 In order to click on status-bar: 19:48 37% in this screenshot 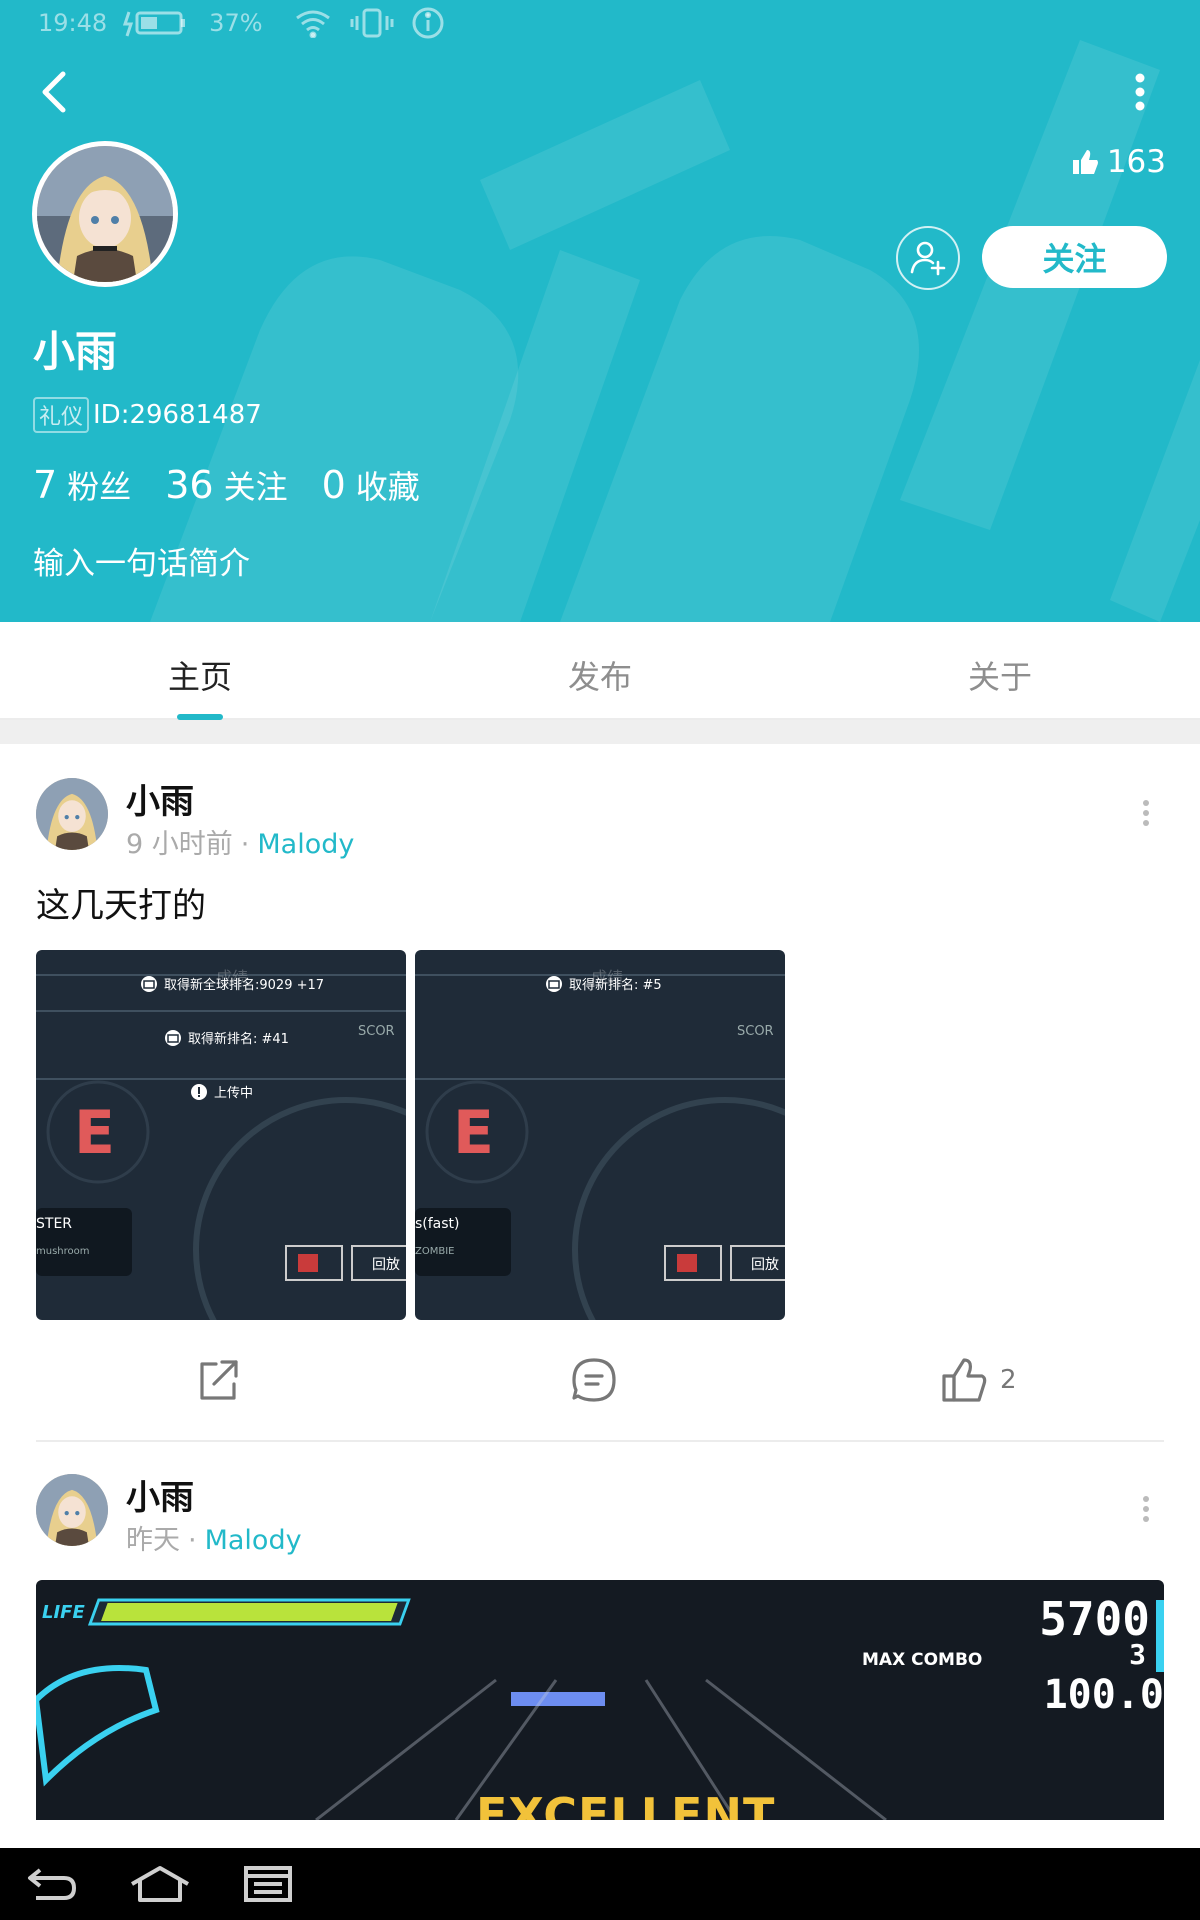, I will do `click(600, 23)`.